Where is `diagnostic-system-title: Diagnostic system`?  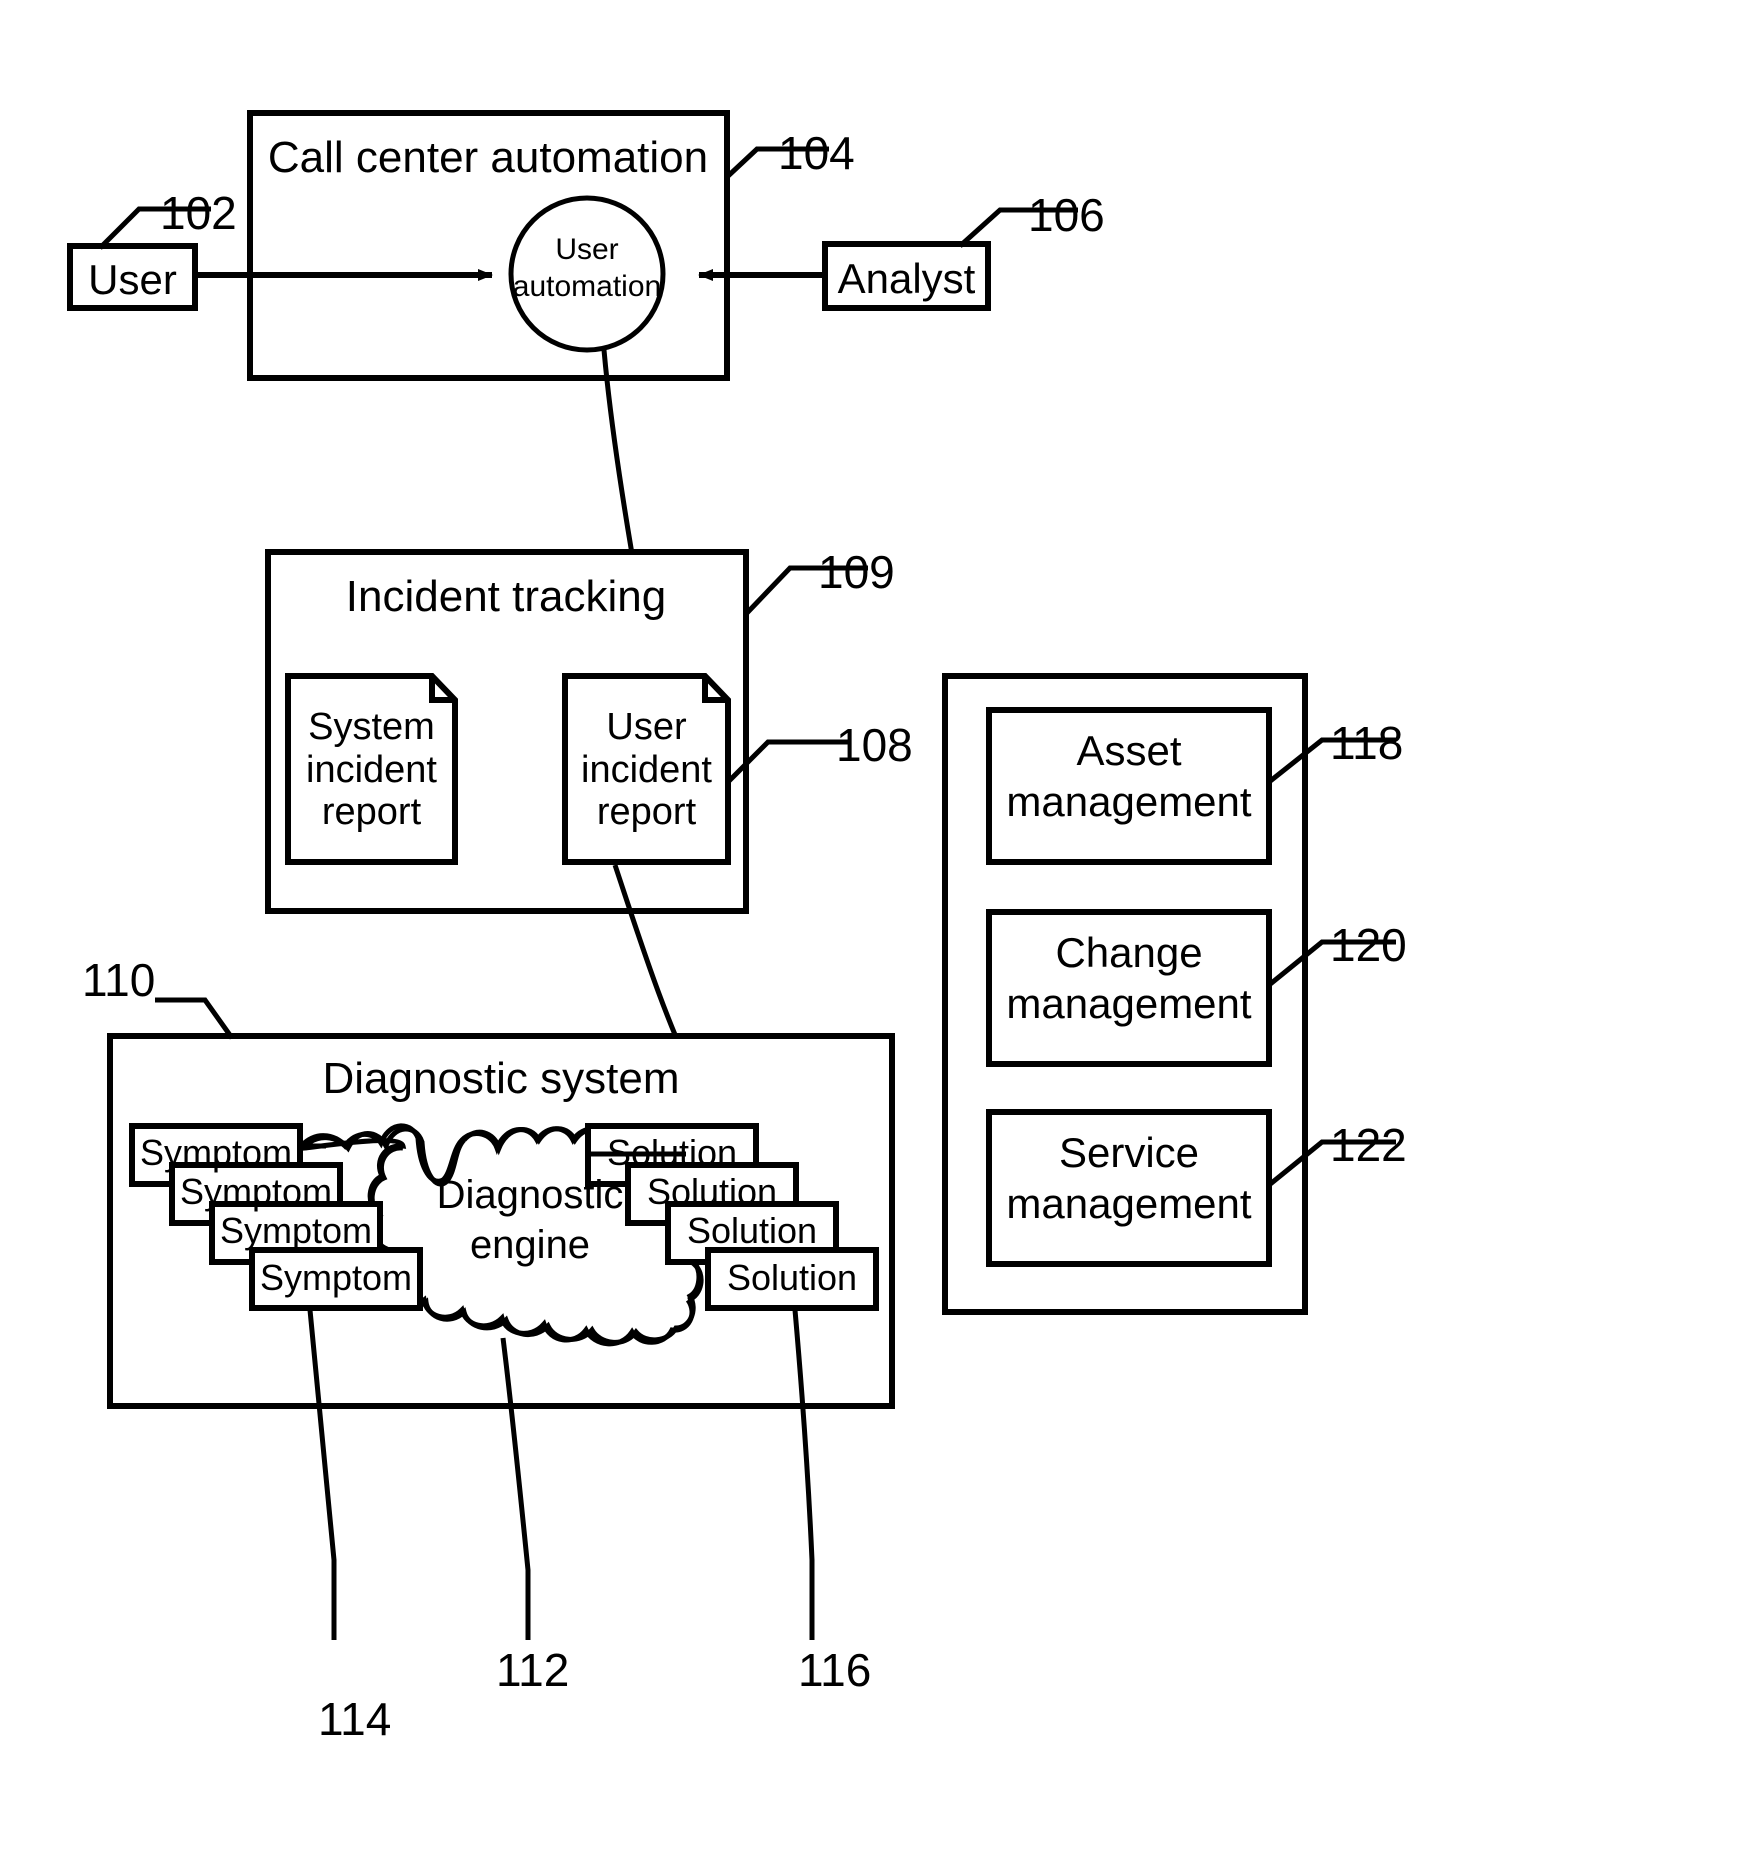
diagnostic-system-title: Diagnostic system is located at coordinates (501, 1078).